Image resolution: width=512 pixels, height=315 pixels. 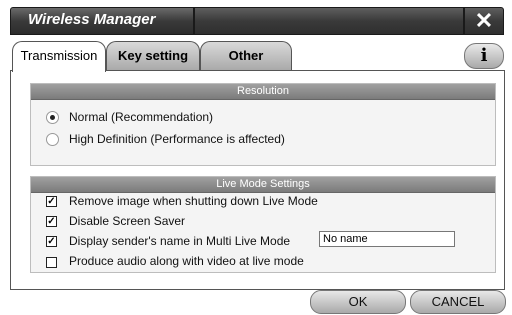 What do you see at coordinates (52, 139) in the screenshot?
I see `radio-high-definition` at bounding box center [52, 139].